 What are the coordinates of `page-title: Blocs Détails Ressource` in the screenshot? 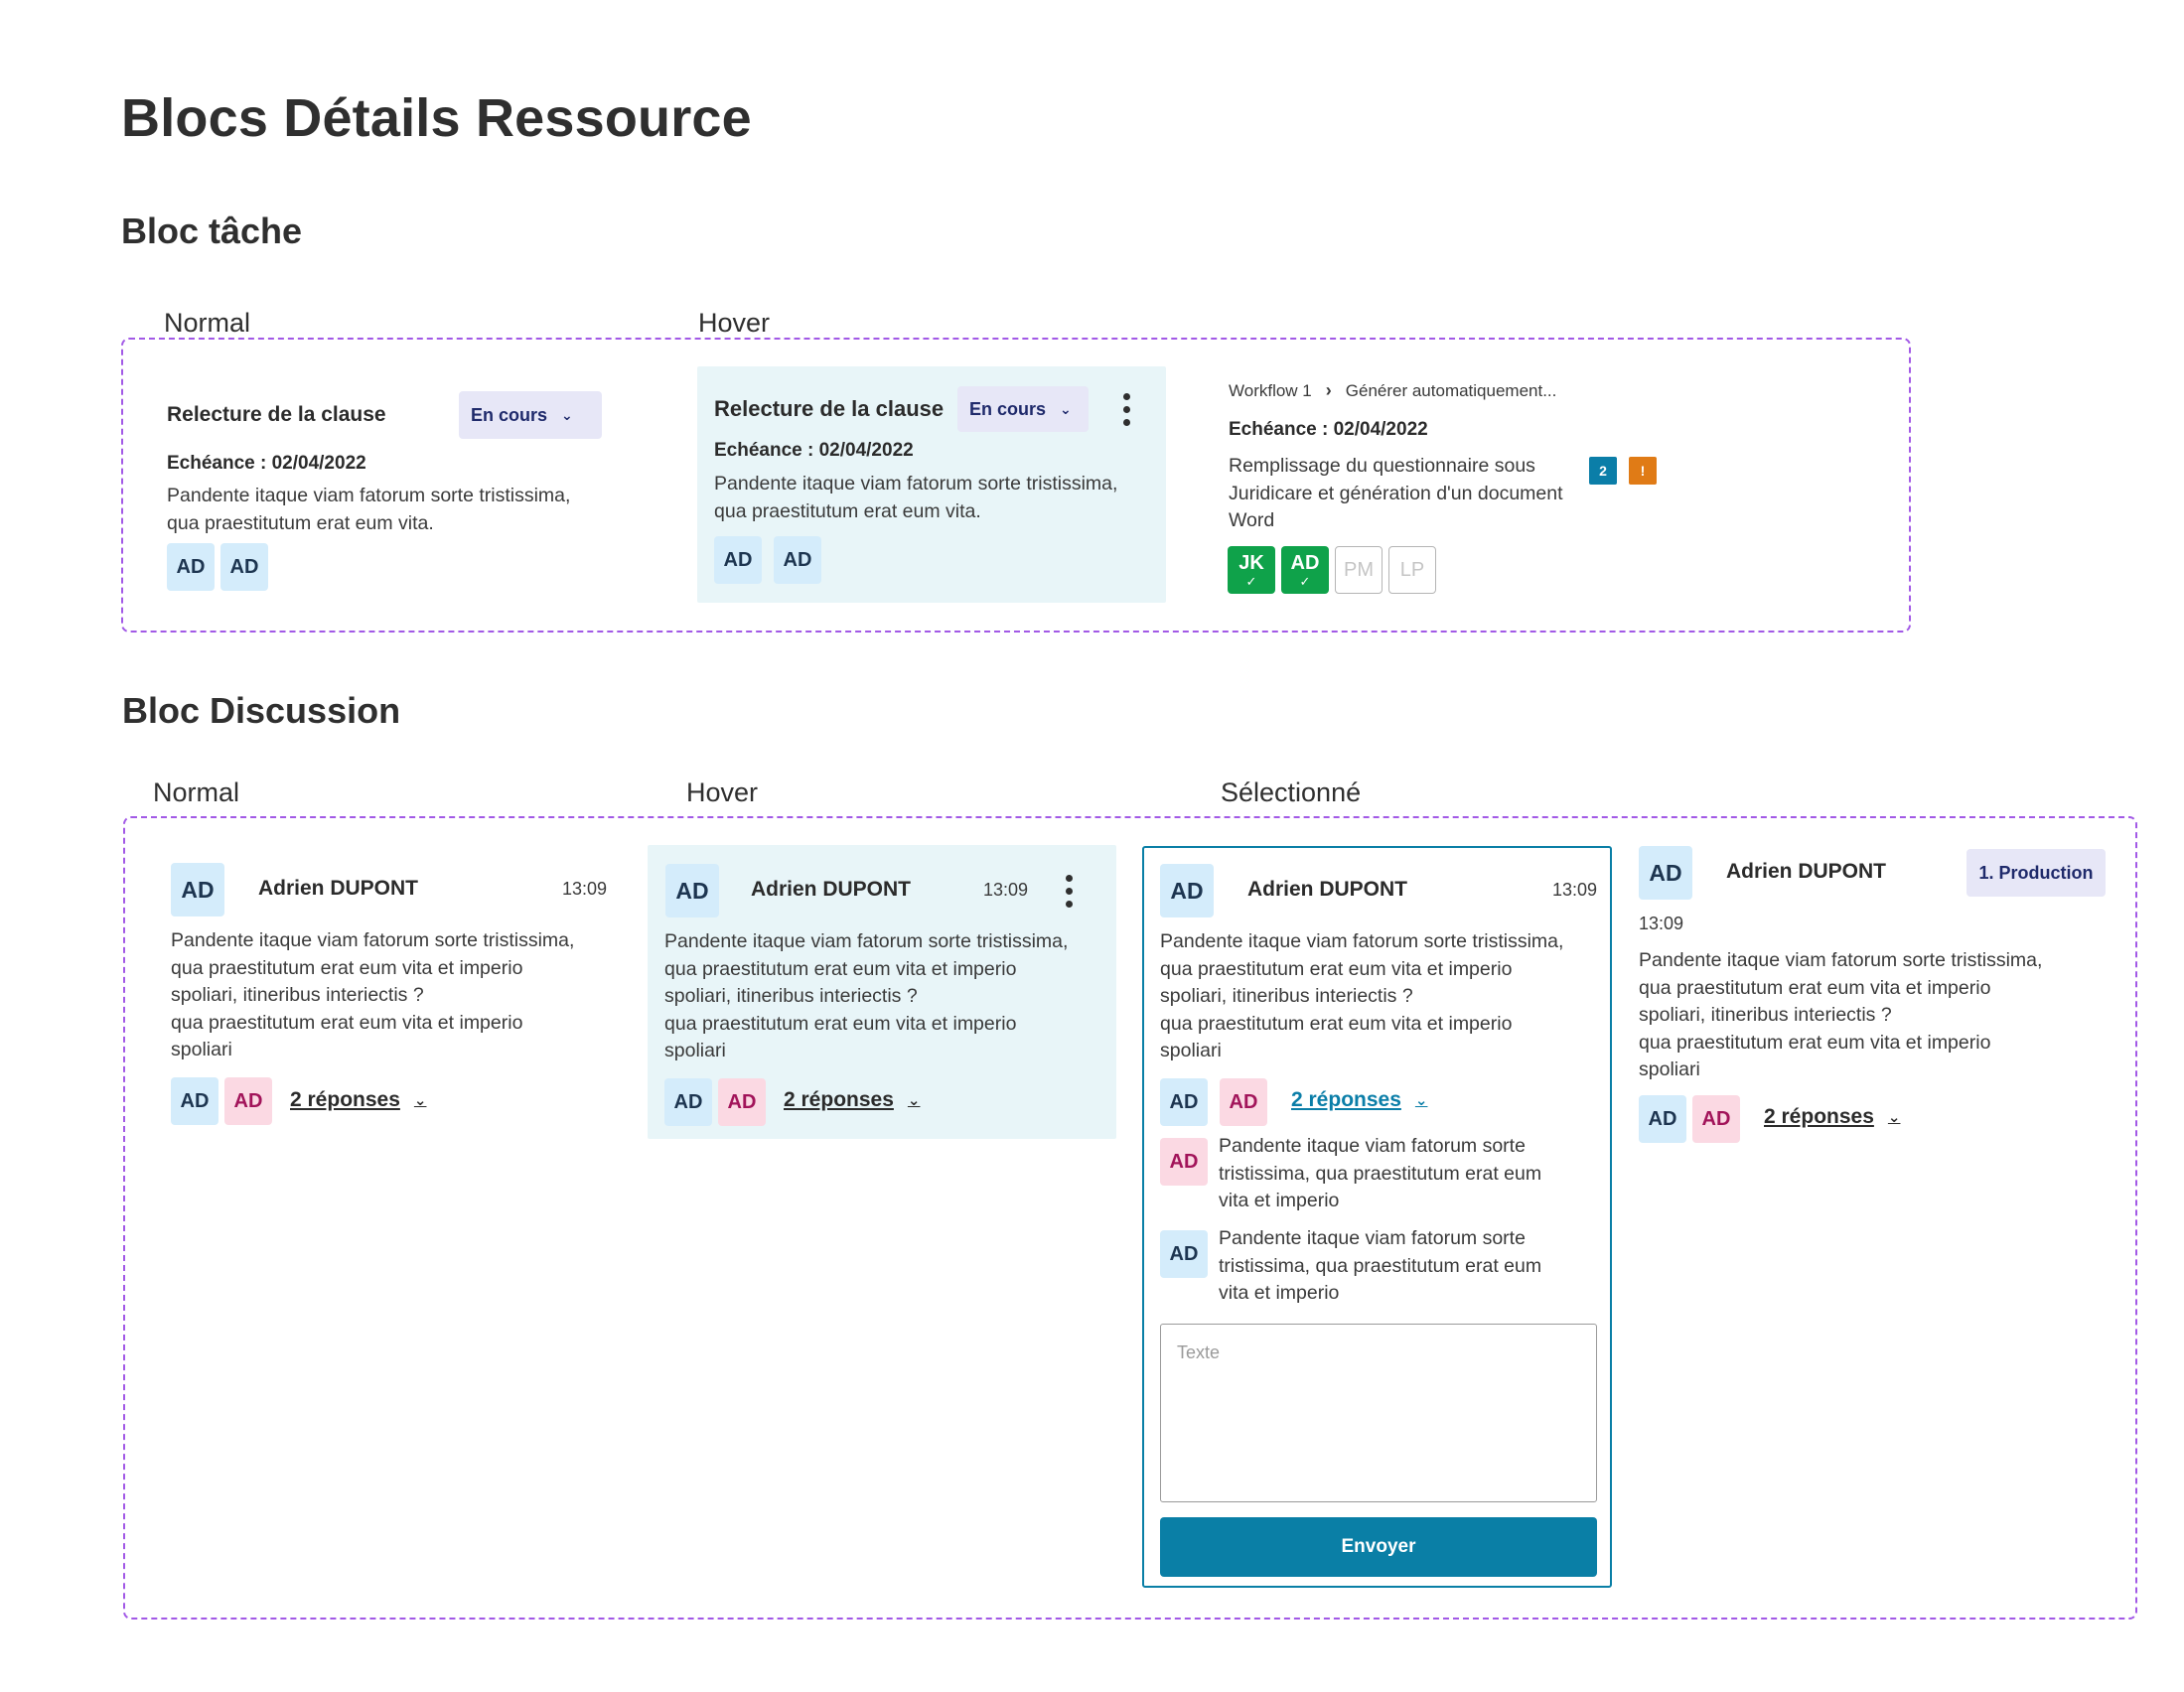 It's located at (436, 118).